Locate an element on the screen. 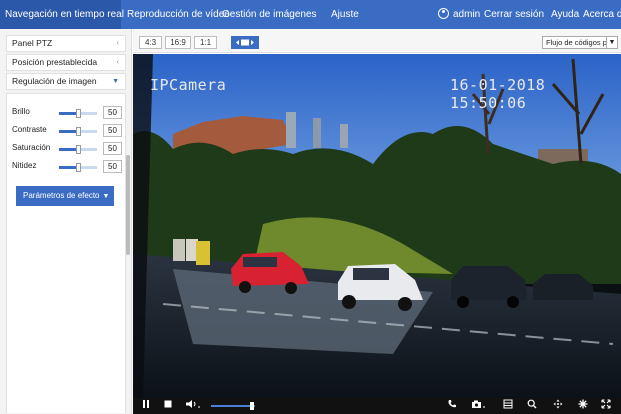 The image size is (621, 414). nav-settings: Ajuste is located at coordinates (345, 14).